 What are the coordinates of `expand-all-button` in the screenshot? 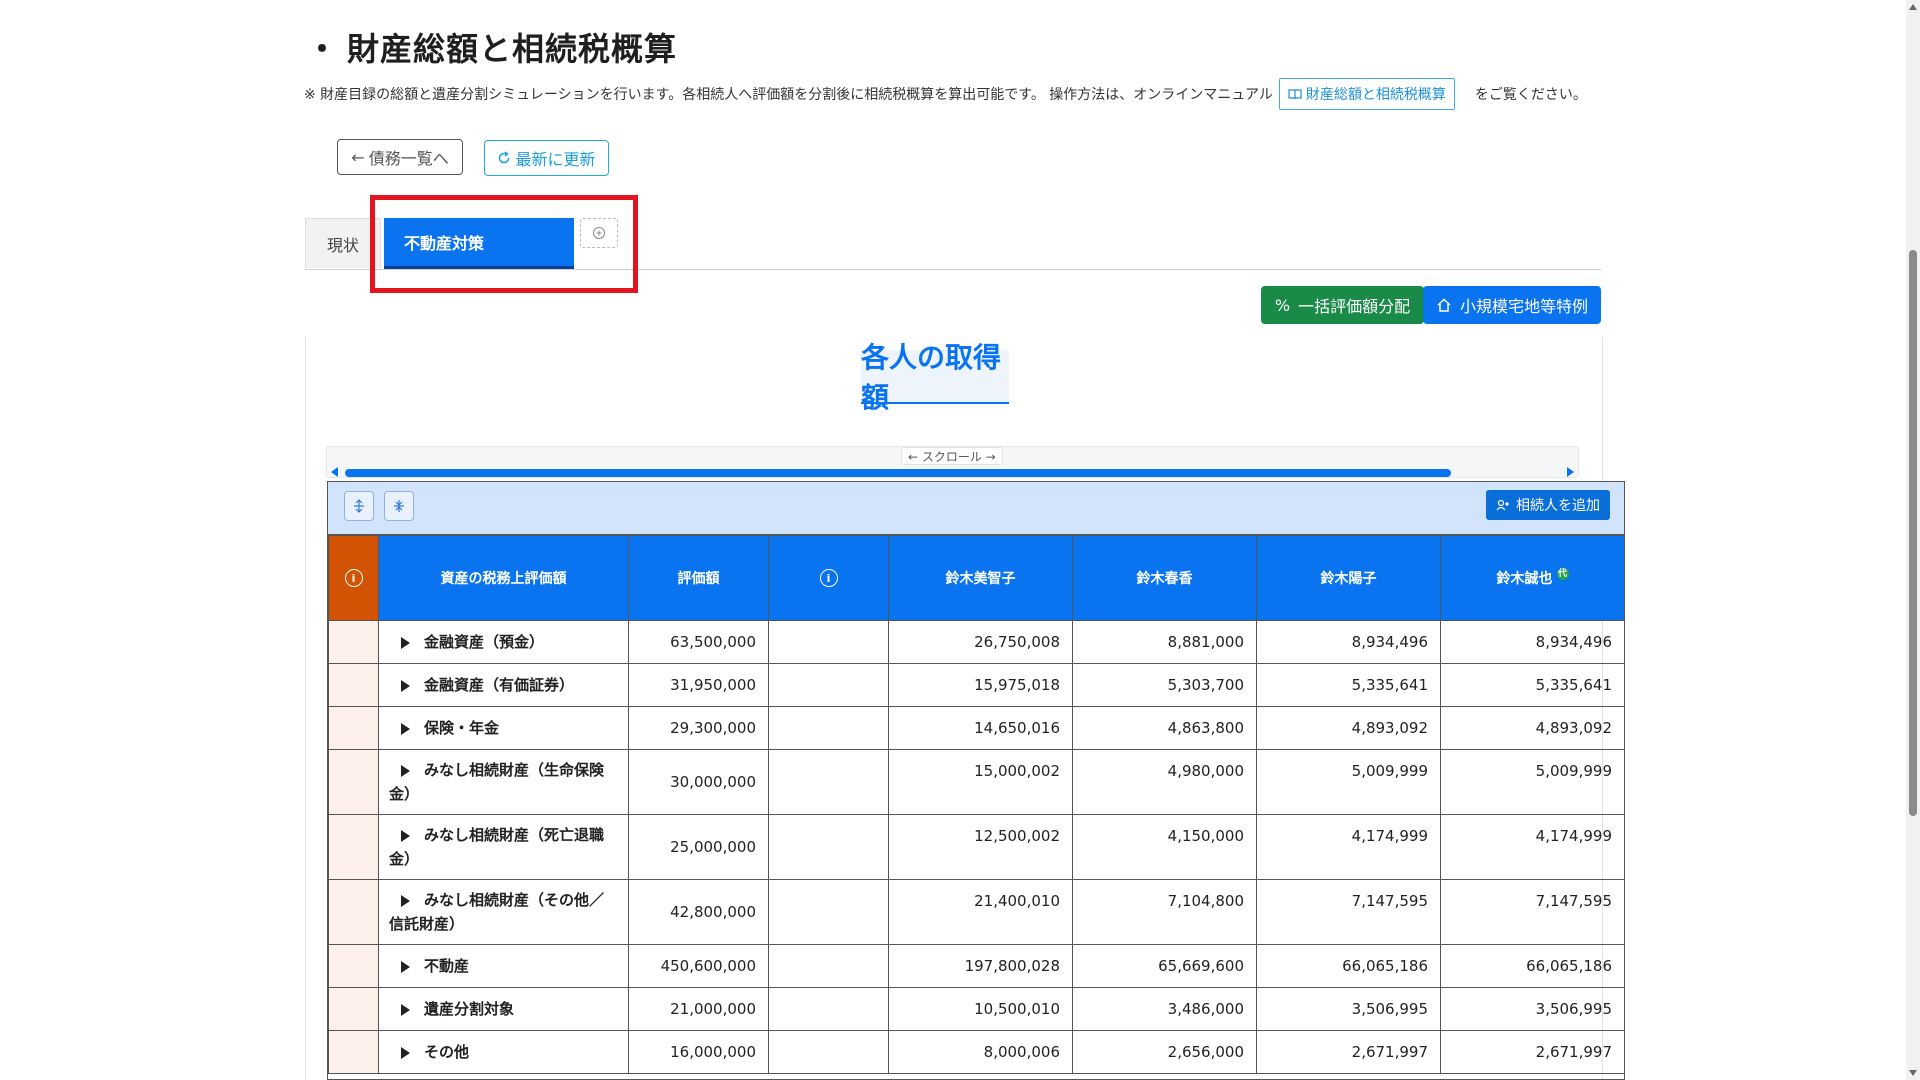 It's located at (359, 506).